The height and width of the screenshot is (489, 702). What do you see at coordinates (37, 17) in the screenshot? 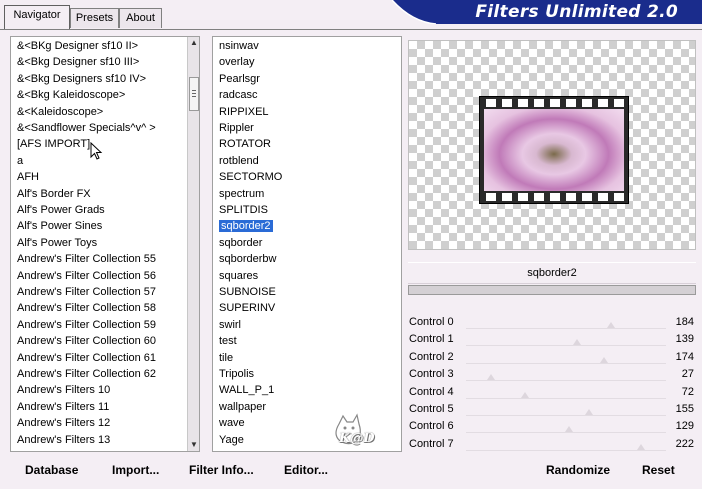
I see `tab-navigator: Navigator` at bounding box center [37, 17].